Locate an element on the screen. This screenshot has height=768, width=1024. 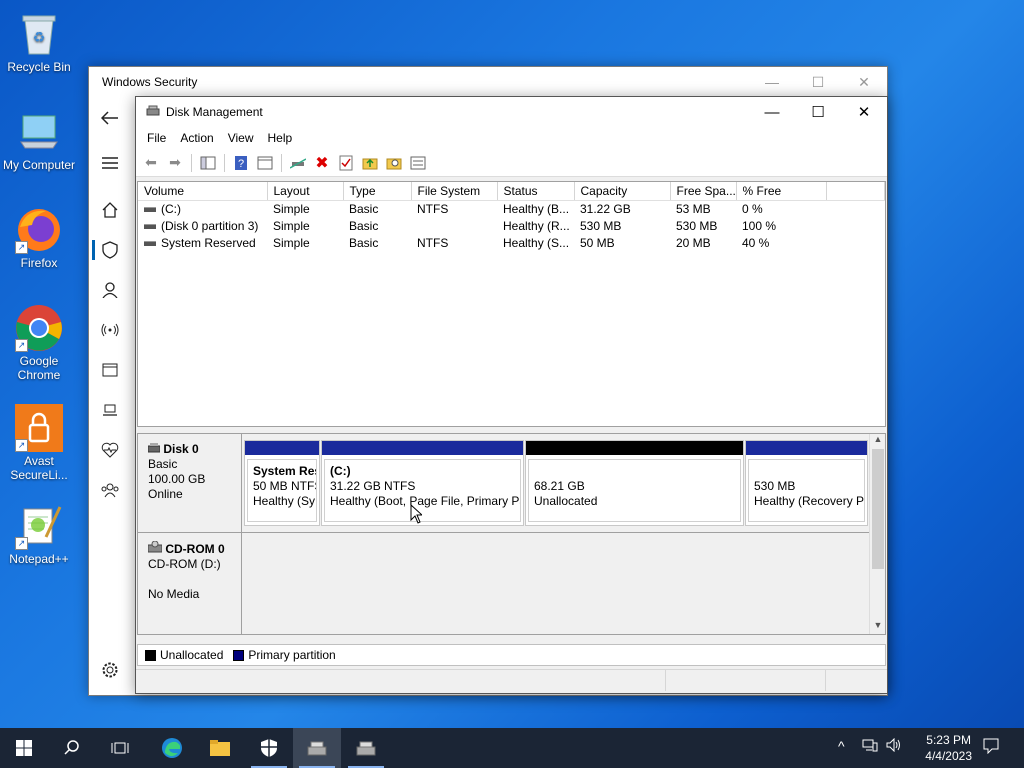
disk-management-icon is located at coordinates (366, 748).